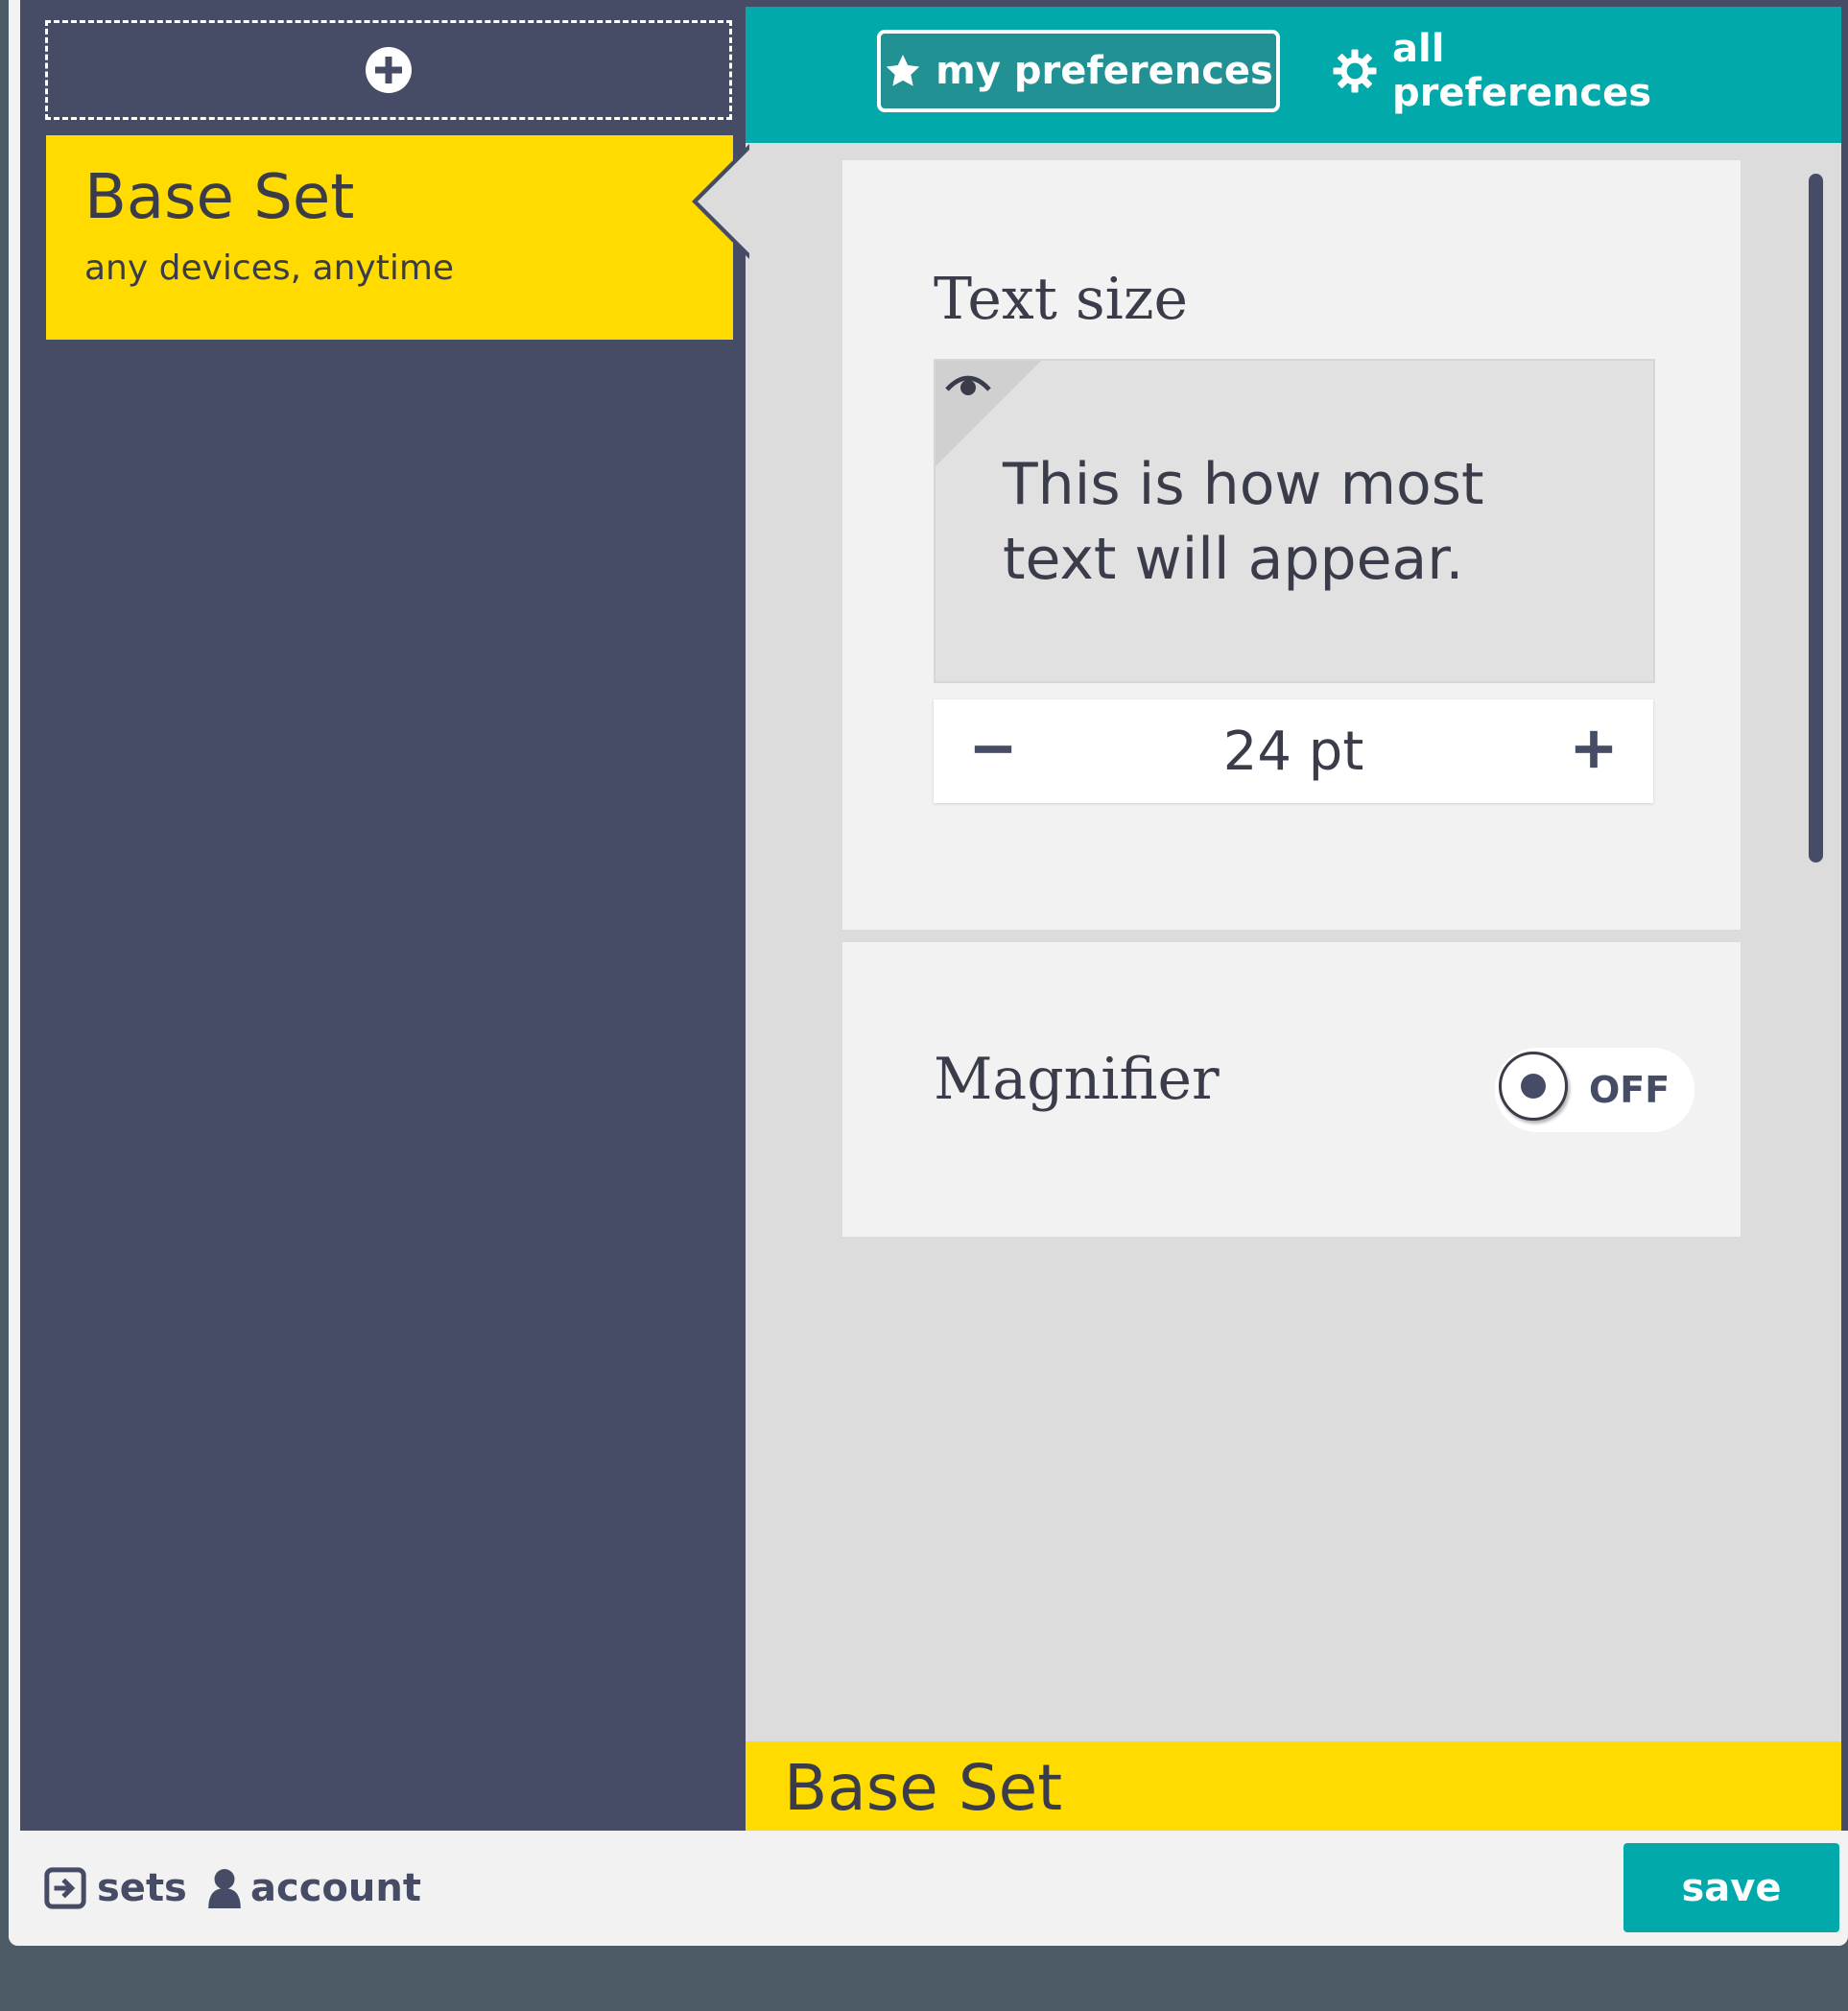  What do you see at coordinates (1293, 75) in the screenshot?
I see `preferences-tabs-bar: my preferences all preferences` at bounding box center [1293, 75].